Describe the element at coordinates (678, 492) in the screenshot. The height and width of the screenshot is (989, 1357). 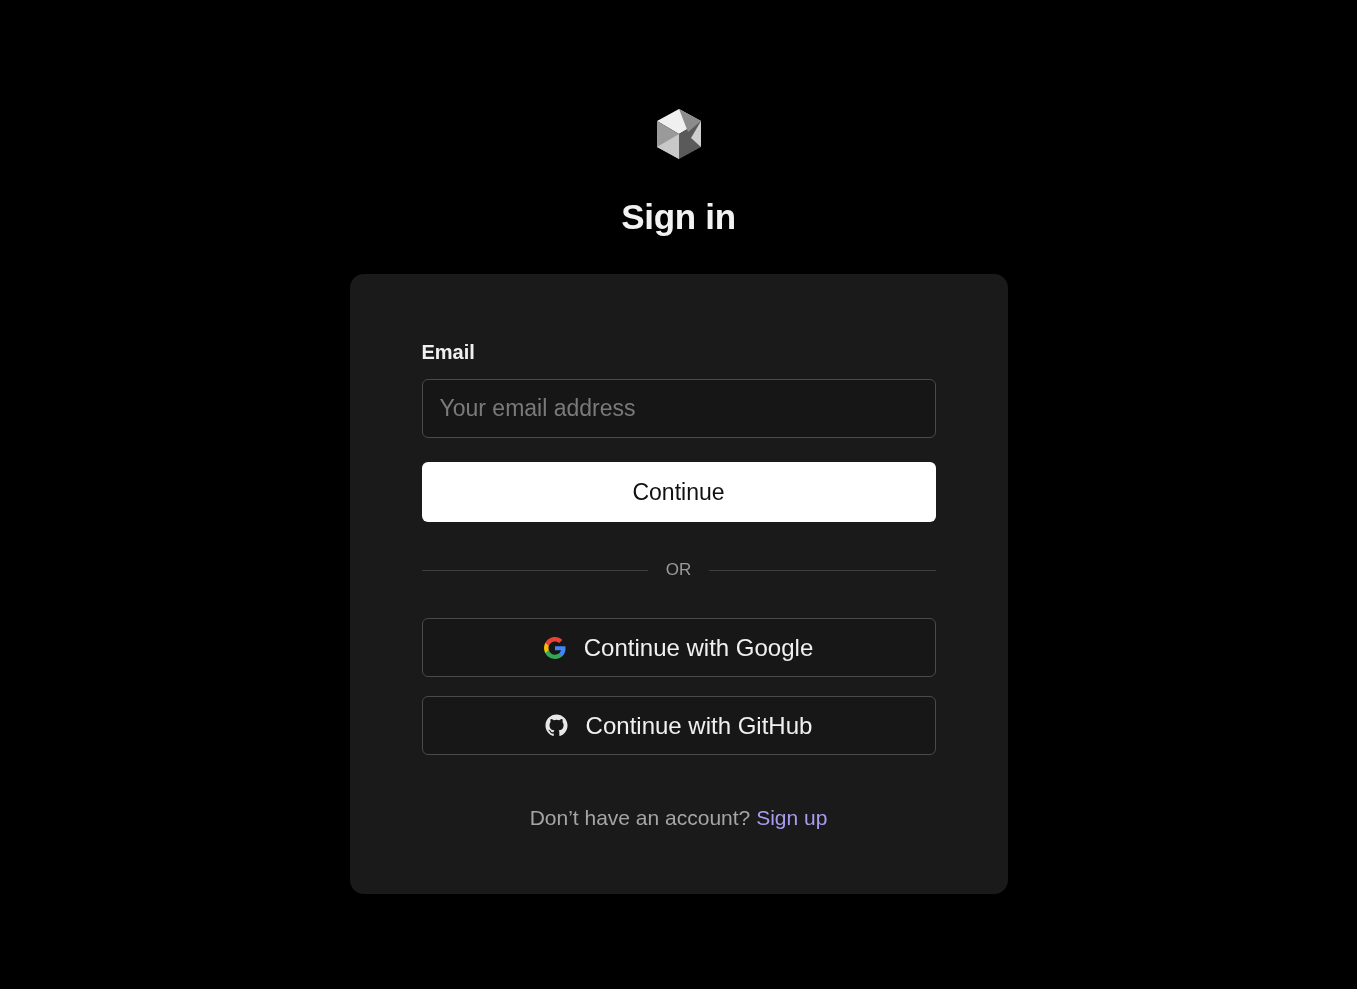
I see `continue-button: Continue` at that location.